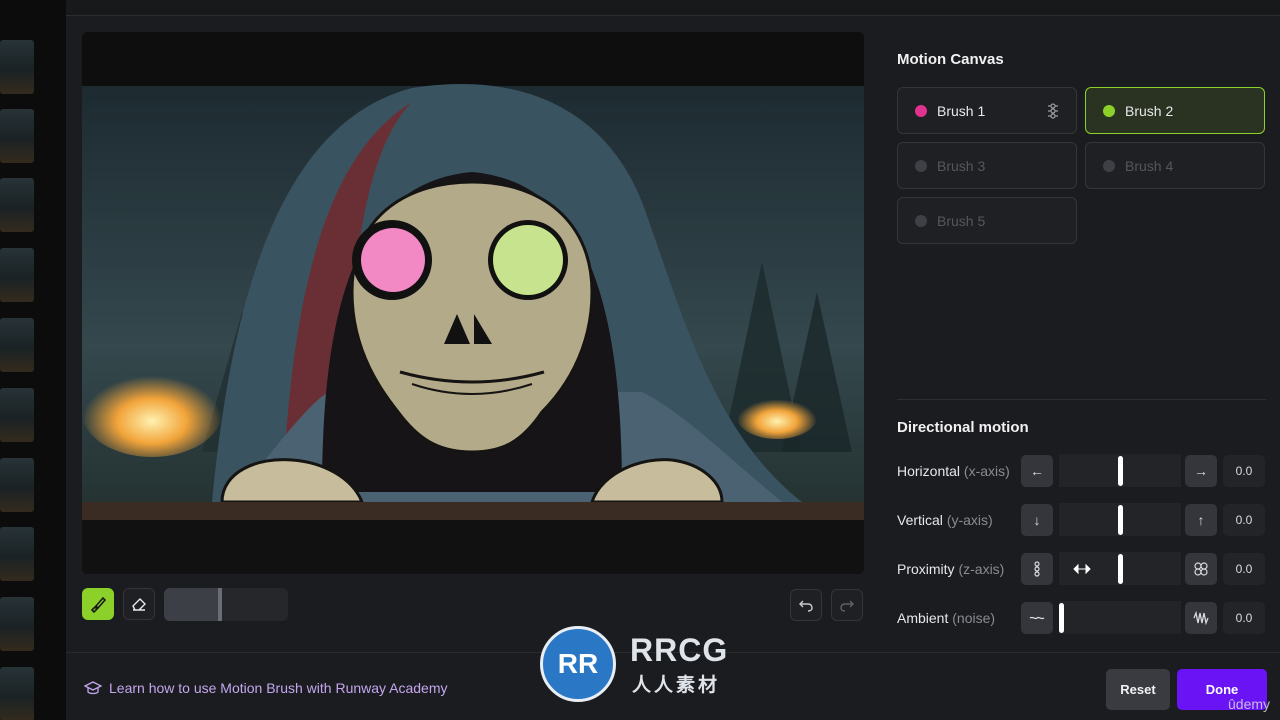 This screenshot has height=720, width=1280. Describe the element at coordinates (926, 569) in the screenshot. I see `proximity-label-text: Proximity` at that location.